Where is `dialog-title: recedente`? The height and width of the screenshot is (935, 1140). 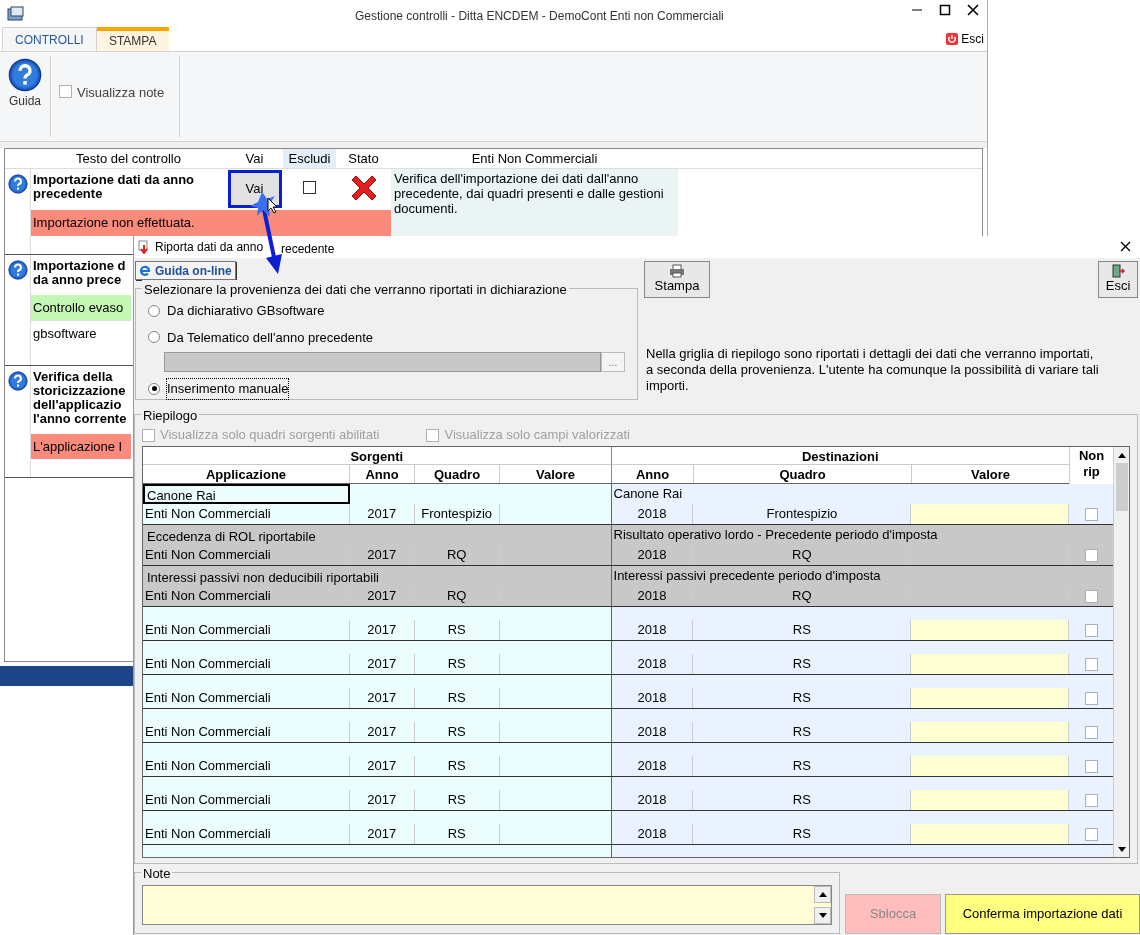
dialog-title: recedente is located at coordinates (308, 249).